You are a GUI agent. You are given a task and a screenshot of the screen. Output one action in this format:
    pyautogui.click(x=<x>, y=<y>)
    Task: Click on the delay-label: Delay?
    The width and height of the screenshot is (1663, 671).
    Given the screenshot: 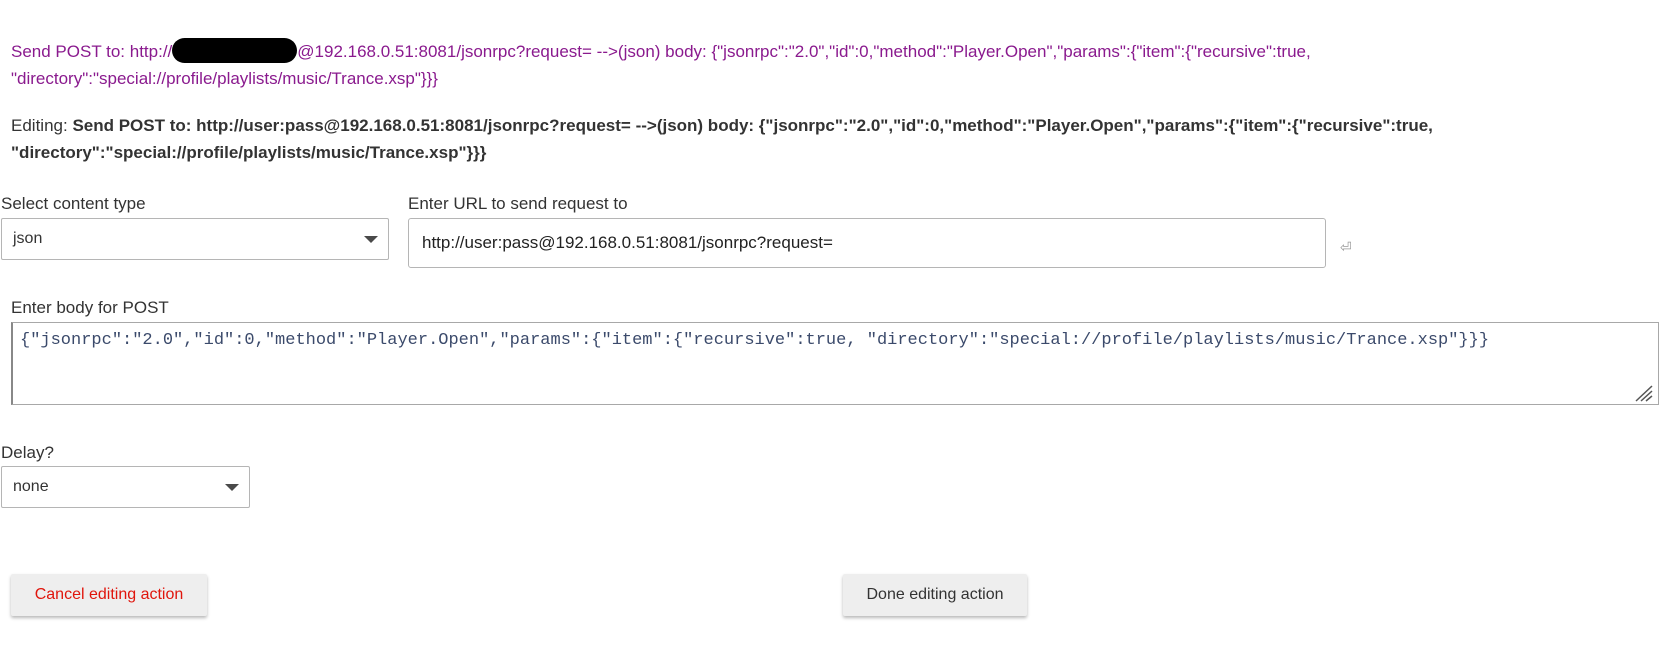 What is the action you would take?
    pyautogui.click(x=27, y=452)
    